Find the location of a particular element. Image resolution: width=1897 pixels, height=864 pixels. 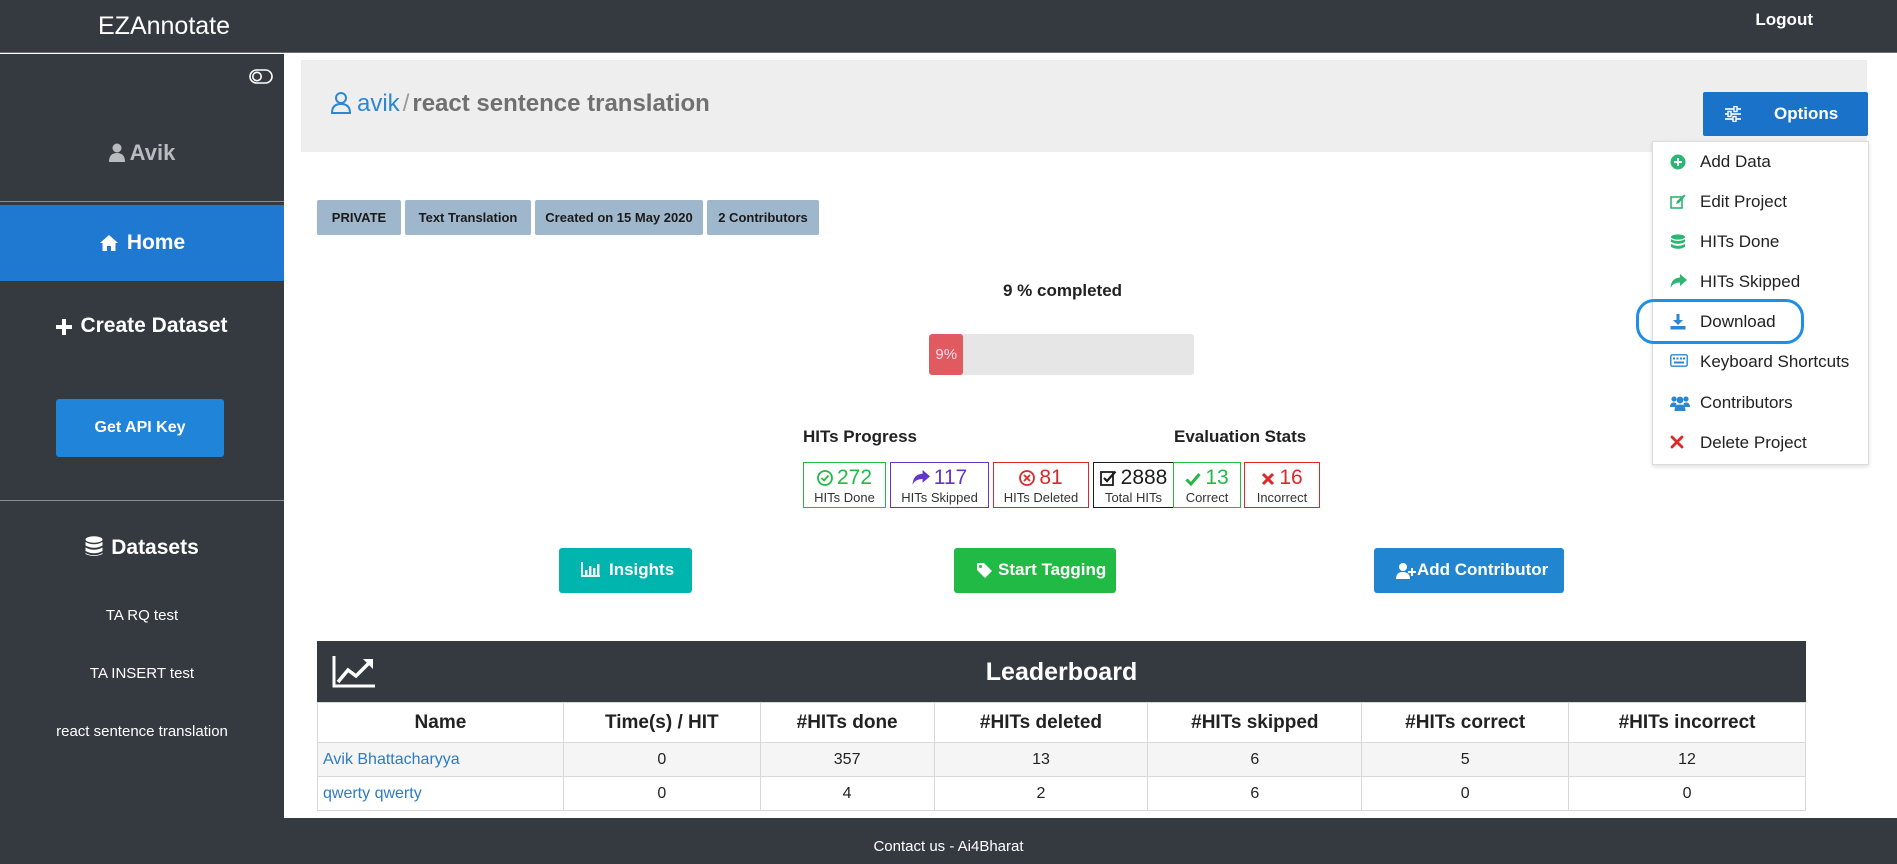

add-contributor-button: Add Contributor is located at coordinates (1469, 570).